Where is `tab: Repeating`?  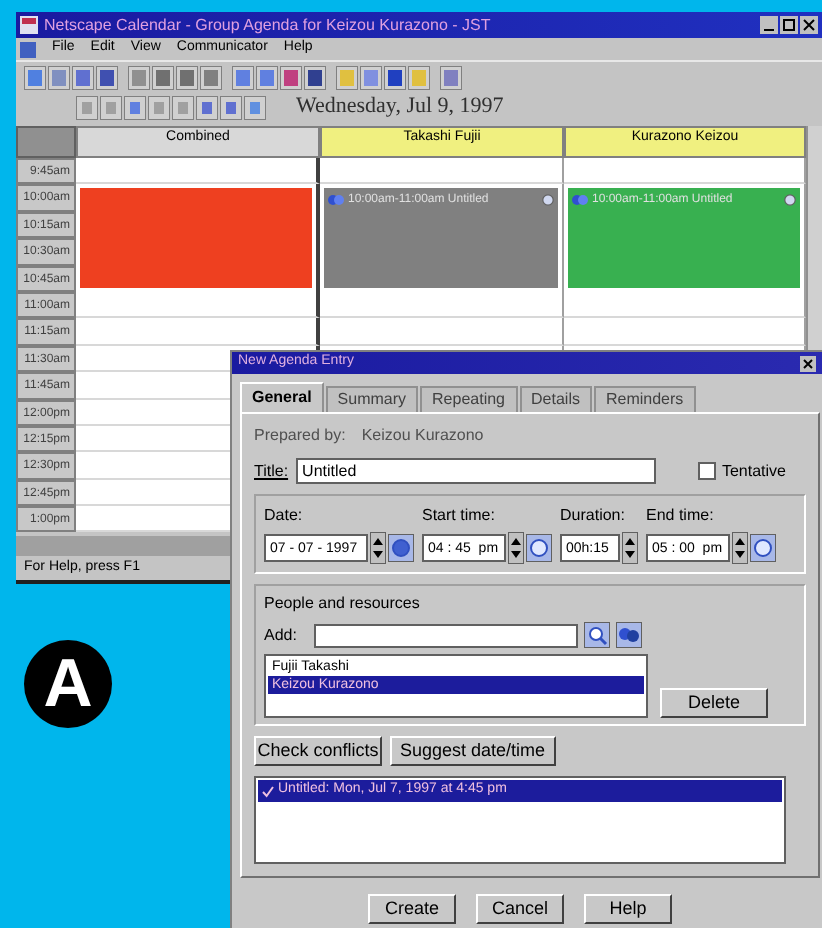 tab: Repeating is located at coordinates (469, 399).